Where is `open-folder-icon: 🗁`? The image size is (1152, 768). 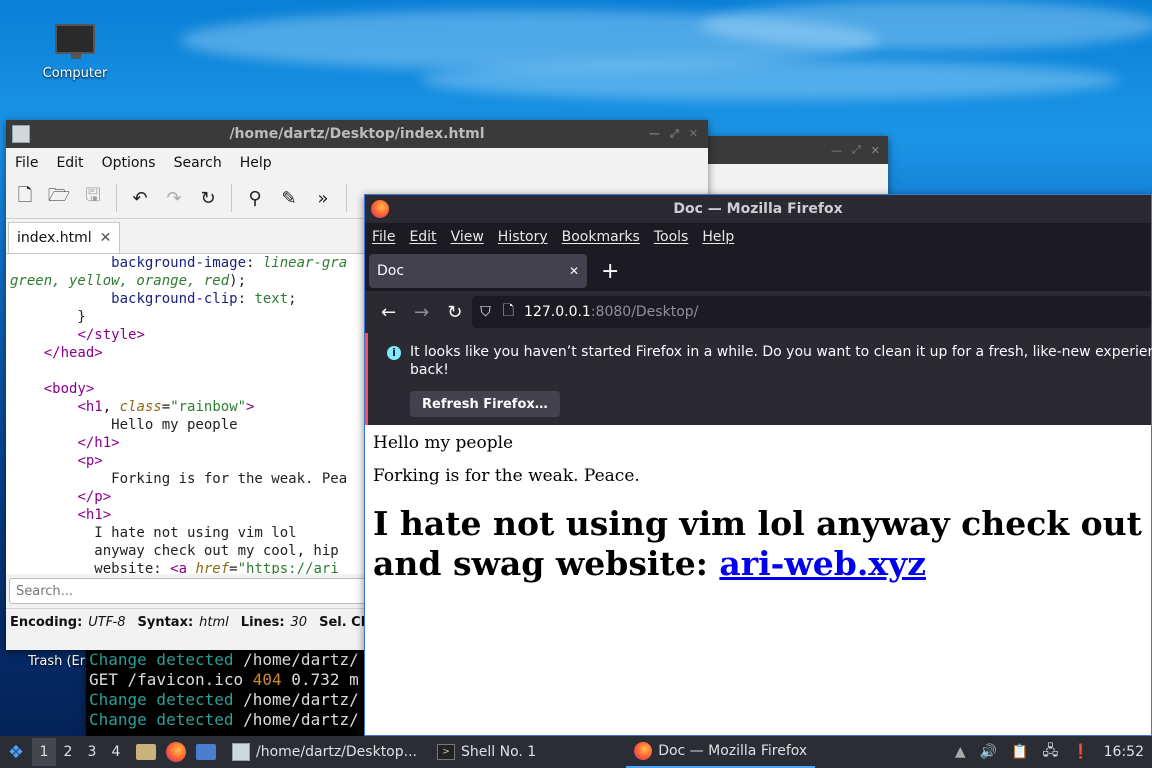 open-folder-icon: 🗁 is located at coordinates (59, 198).